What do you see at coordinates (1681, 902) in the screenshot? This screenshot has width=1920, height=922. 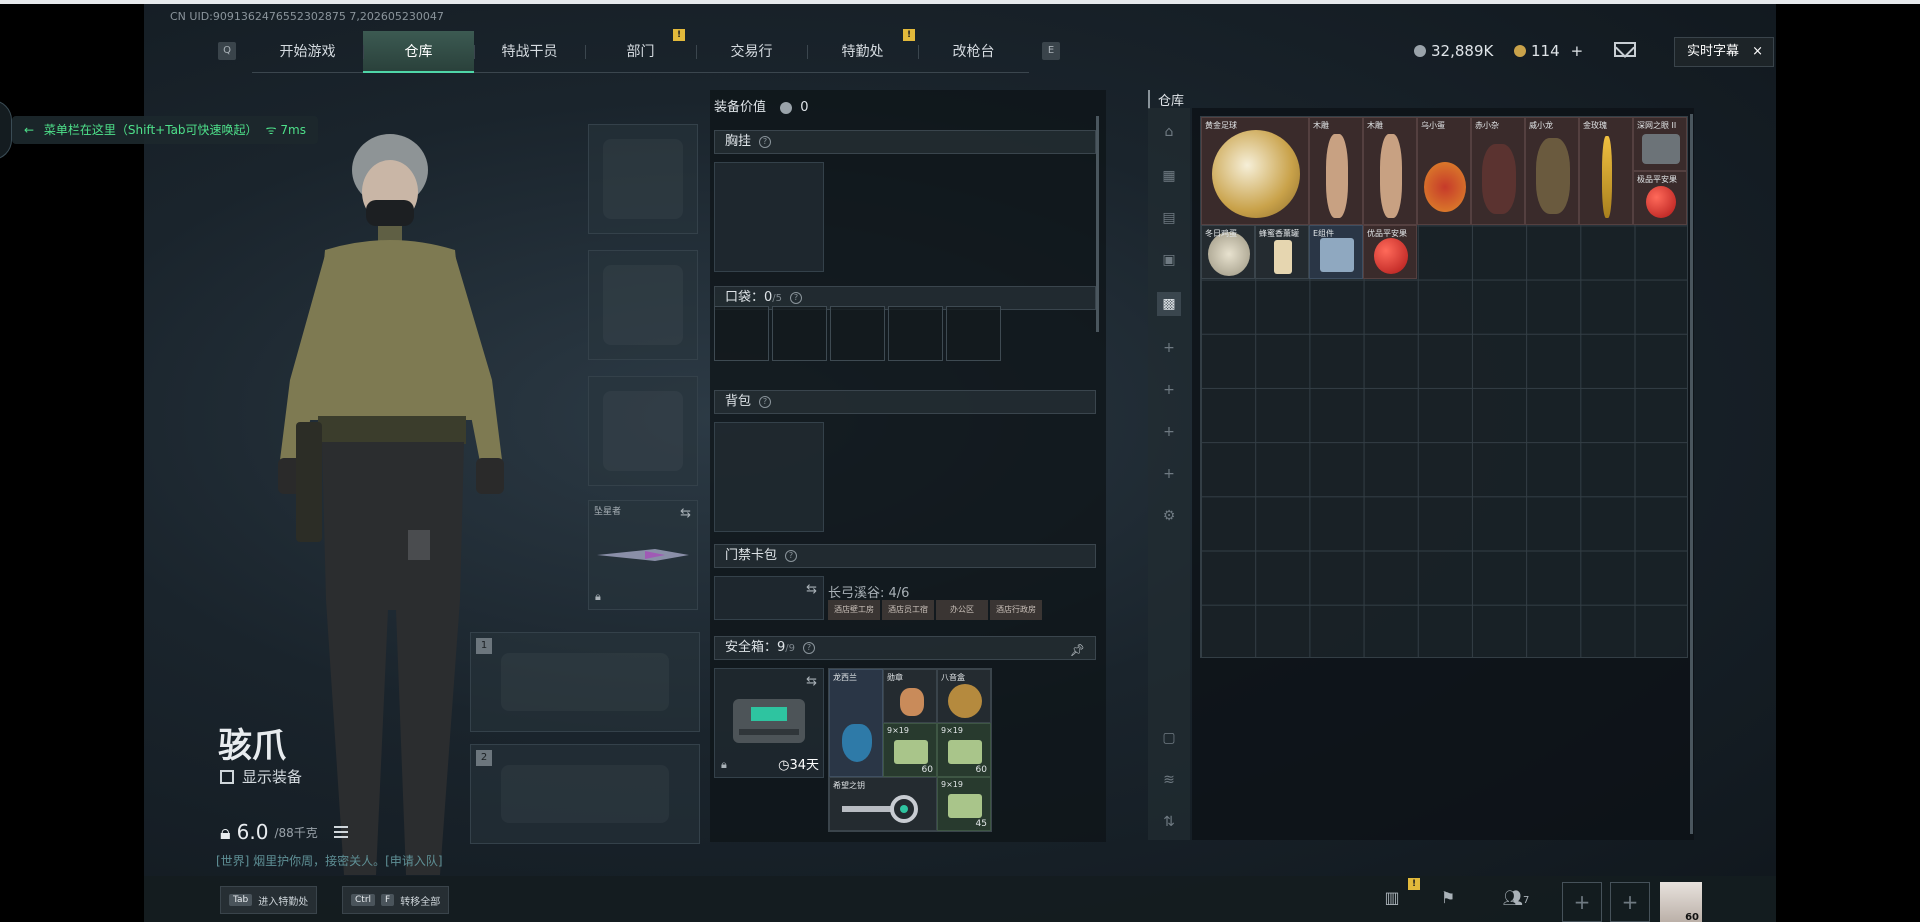 I see `avatar: 60` at bounding box center [1681, 902].